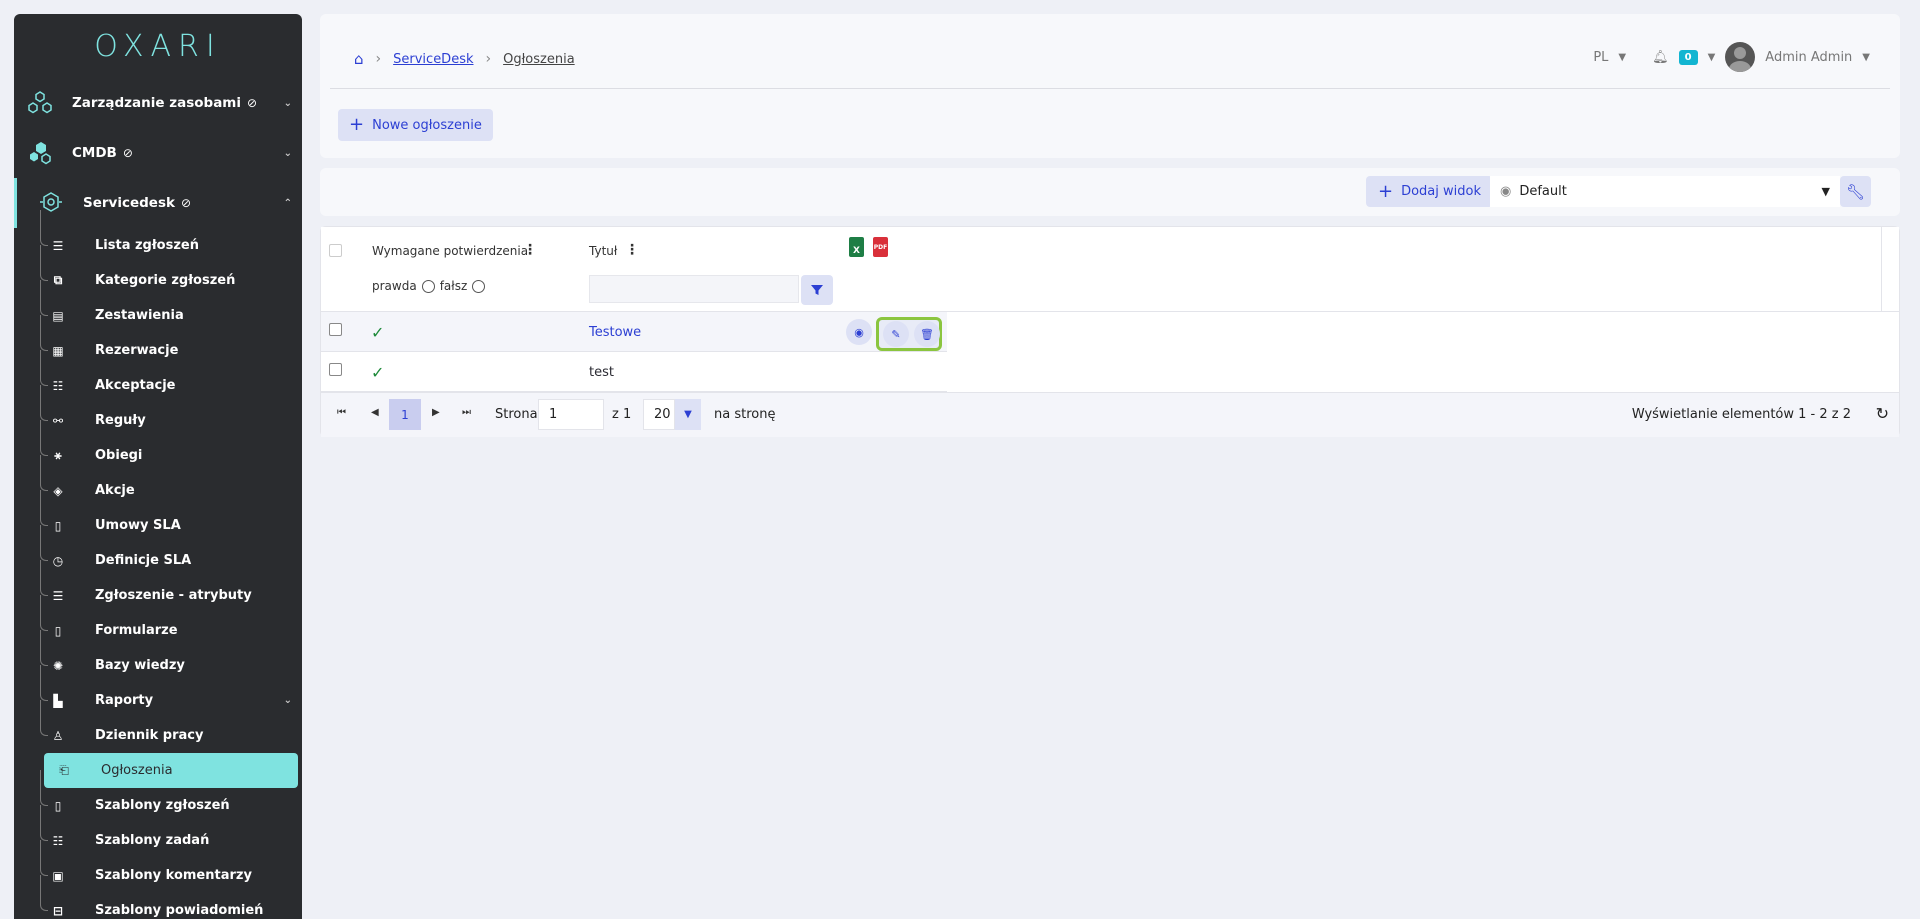 The width and height of the screenshot is (1920, 919). I want to click on filter-true-radio, so click(428, 286).